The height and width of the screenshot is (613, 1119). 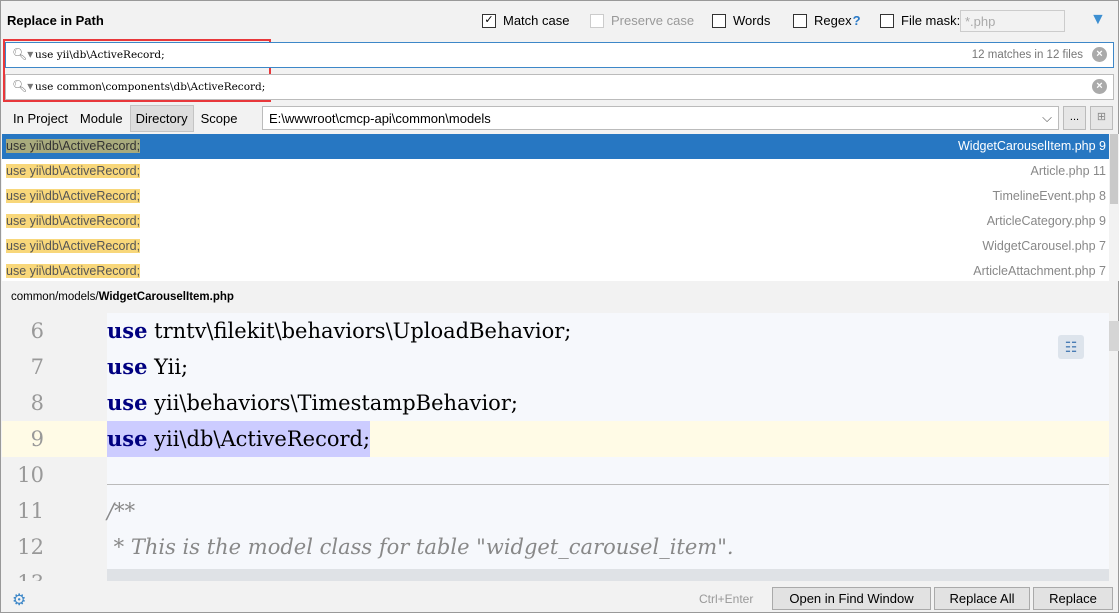 I want to click on result-file: TimelineEvent.php 8, so click(x=1049, y=196).